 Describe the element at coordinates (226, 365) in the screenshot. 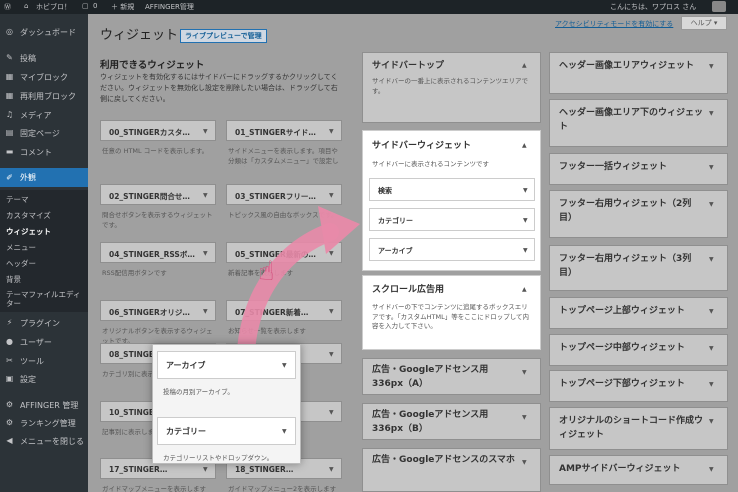

I see `popup-widget-archive: アーカイブ ▼` at that location.